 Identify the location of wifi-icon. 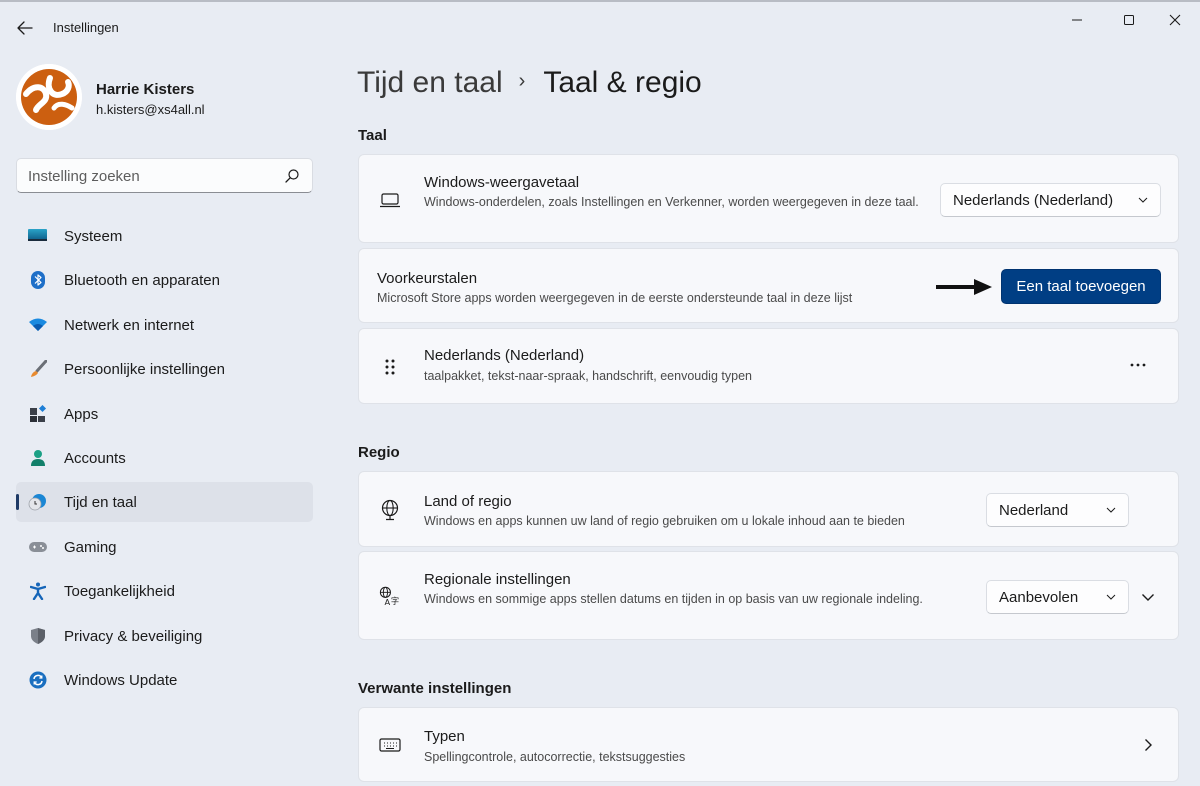
(38, 325).